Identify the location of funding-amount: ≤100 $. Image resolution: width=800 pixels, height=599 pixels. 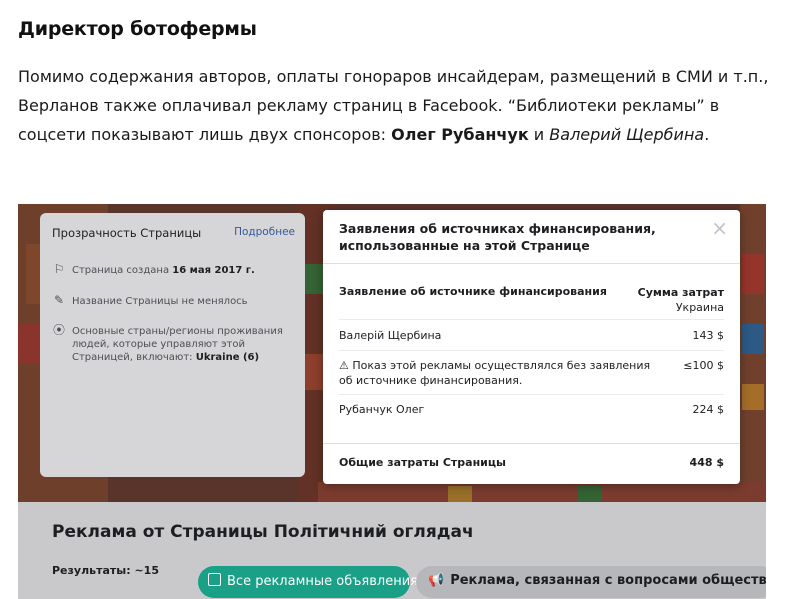
(703, 365).